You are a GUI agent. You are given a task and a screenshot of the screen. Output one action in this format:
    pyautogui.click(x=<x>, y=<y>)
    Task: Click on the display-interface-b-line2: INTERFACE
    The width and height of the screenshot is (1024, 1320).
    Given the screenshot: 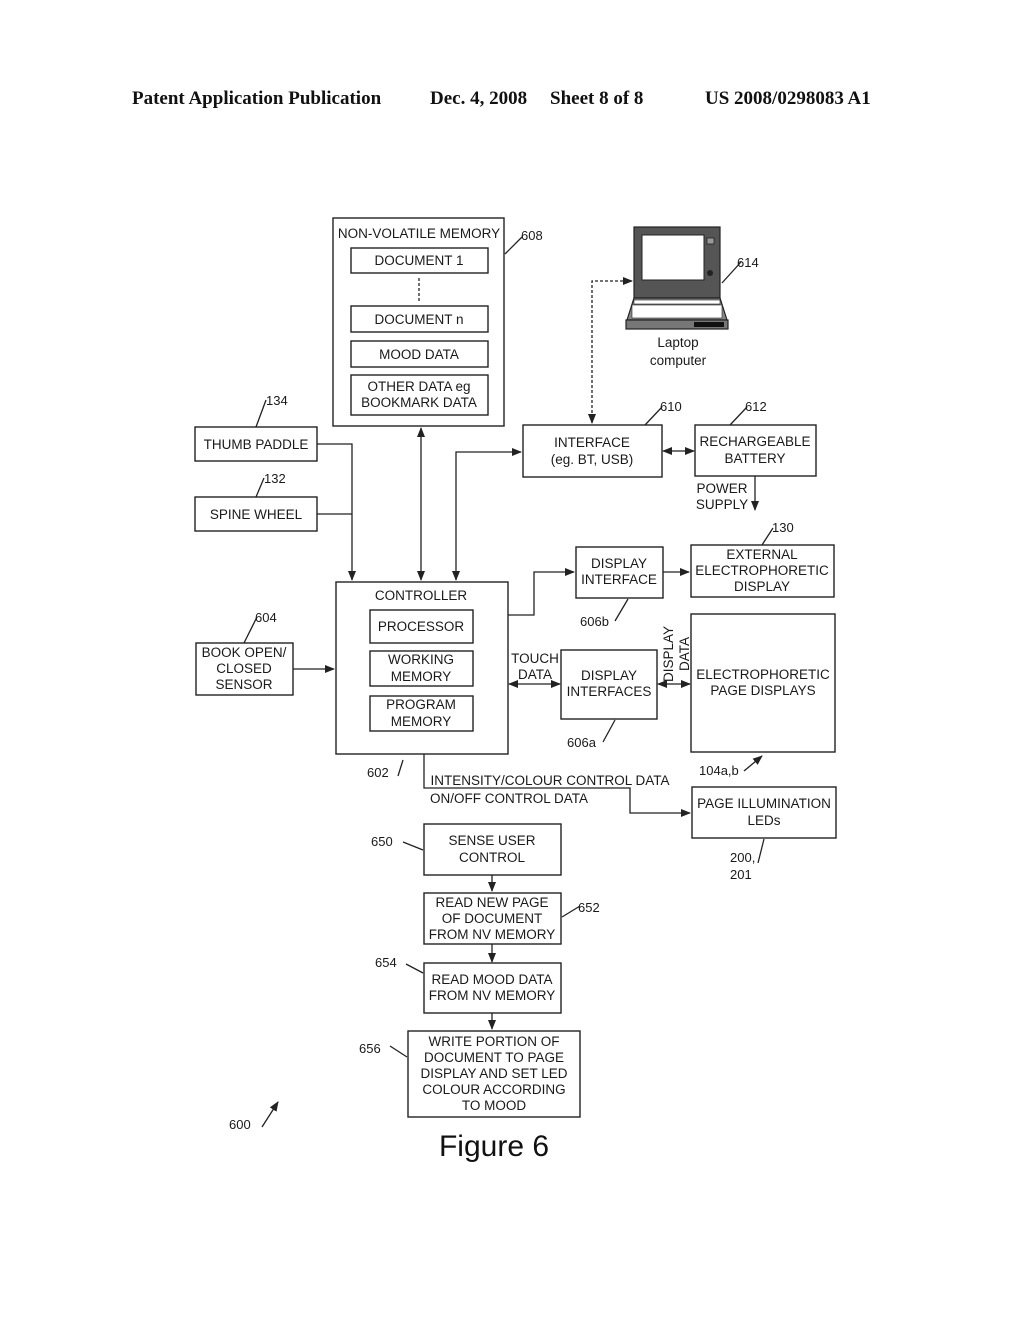 What is the action you would take?
    pyautogui.click(x=619, y=579)
    